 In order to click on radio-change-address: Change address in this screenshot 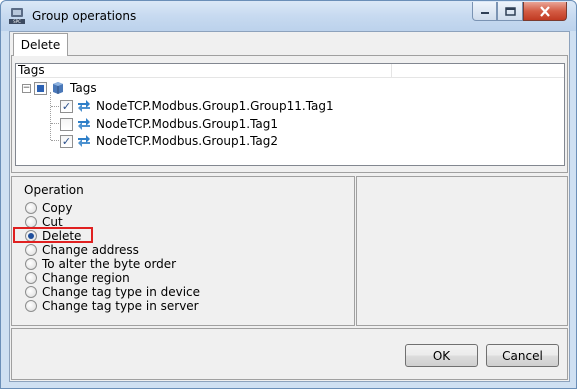, I will do `click(82, 250)`.